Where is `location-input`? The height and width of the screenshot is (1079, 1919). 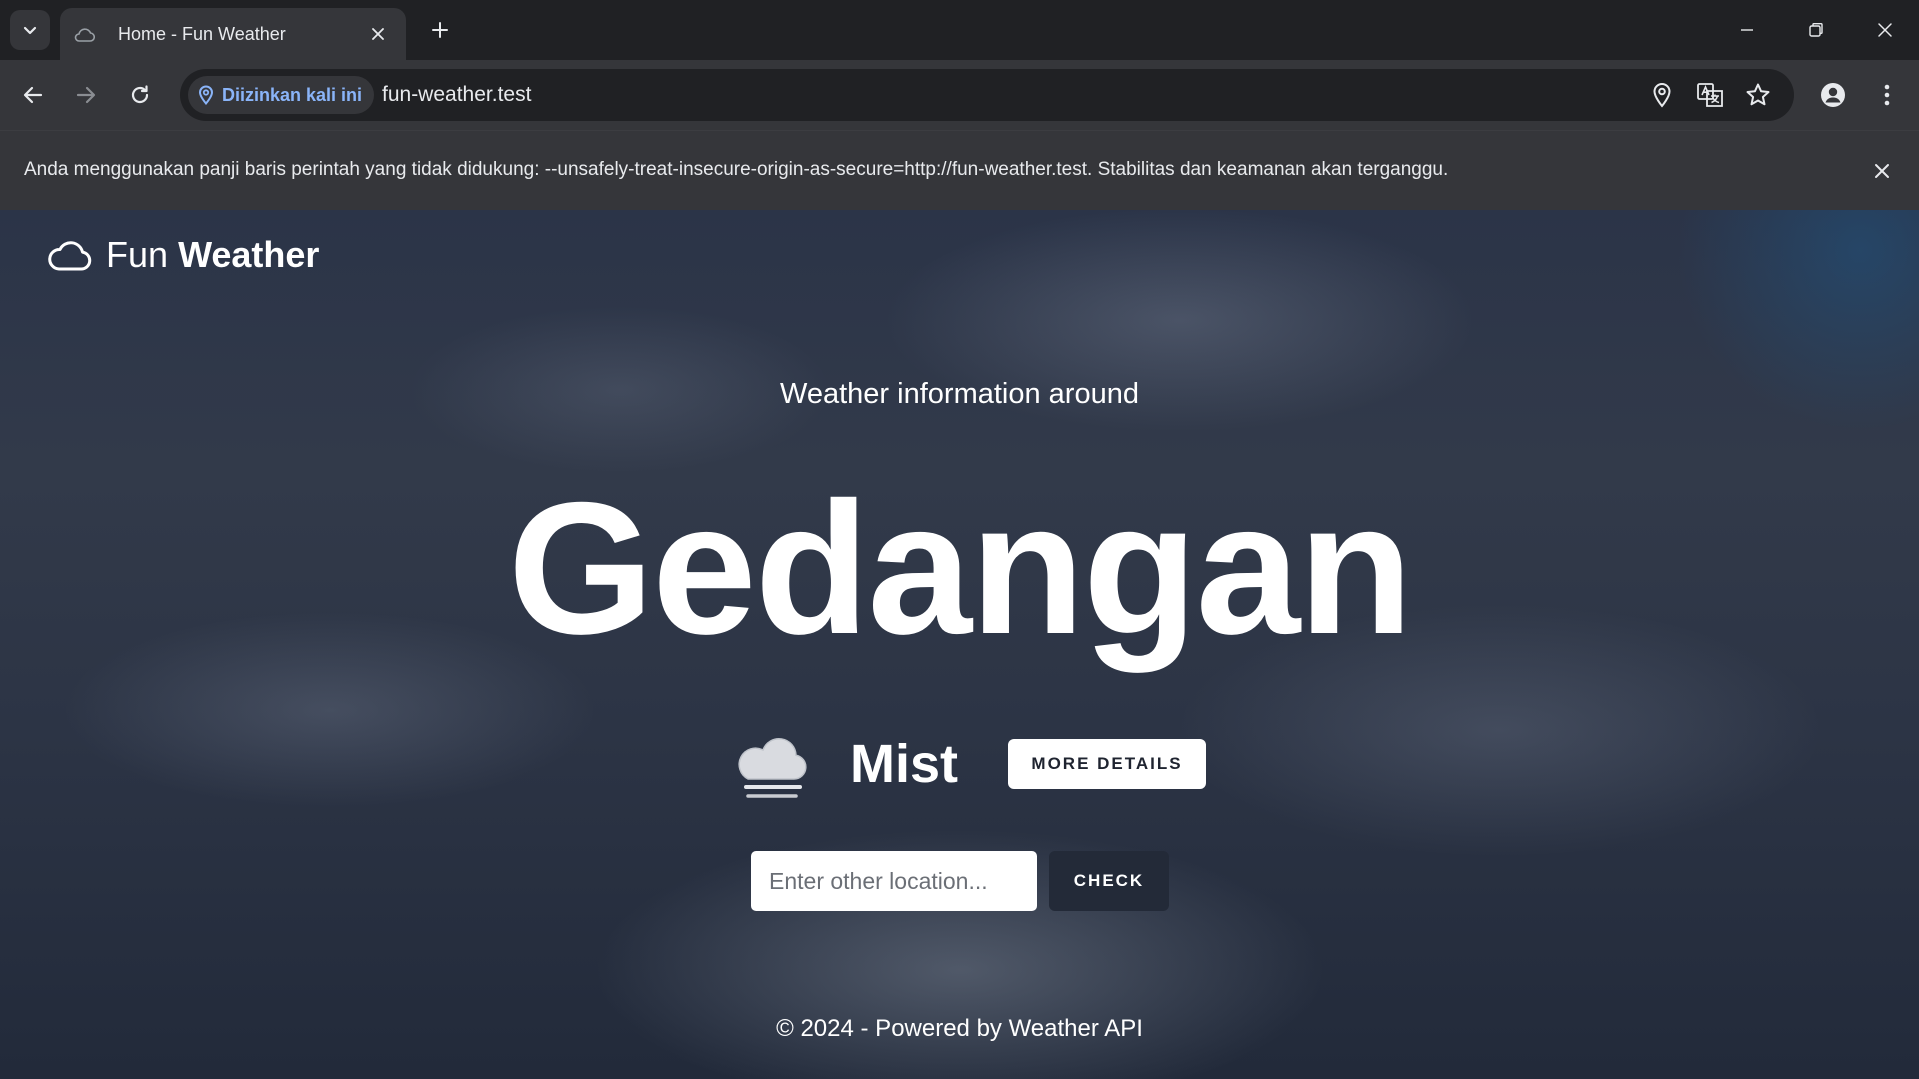
location-input is located at coordinates (894, 881).